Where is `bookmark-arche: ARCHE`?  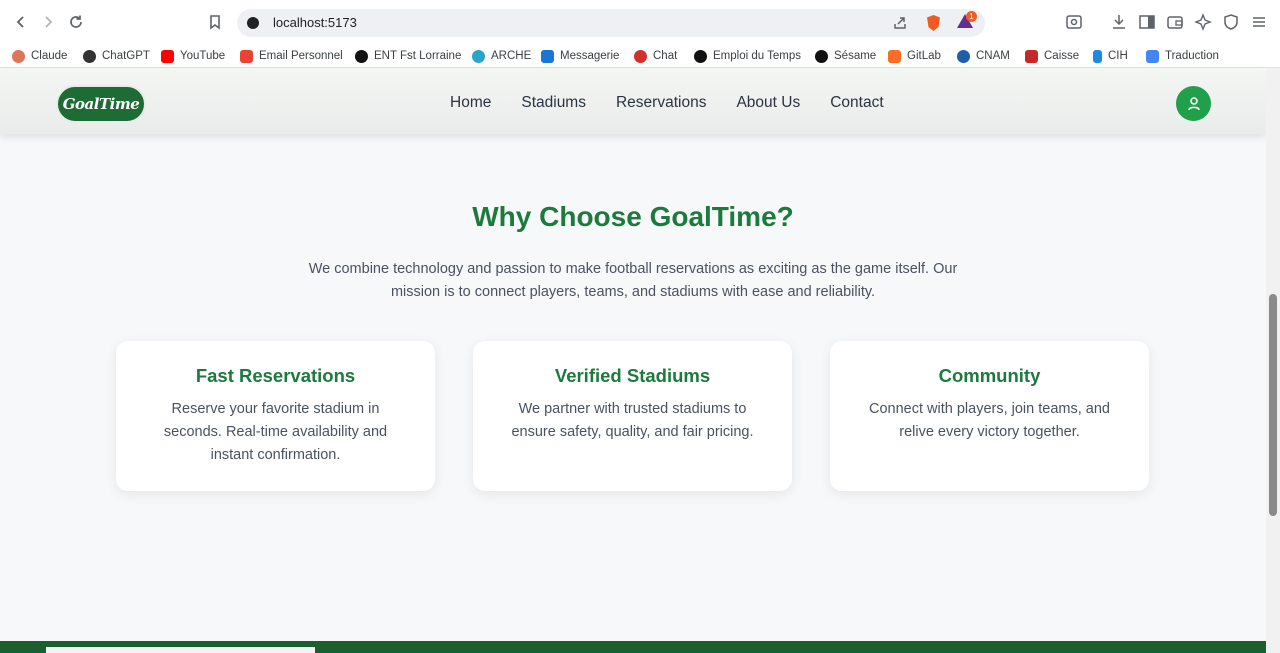 bookmark-arche: ARCHE is located at coordinates (501, 56).